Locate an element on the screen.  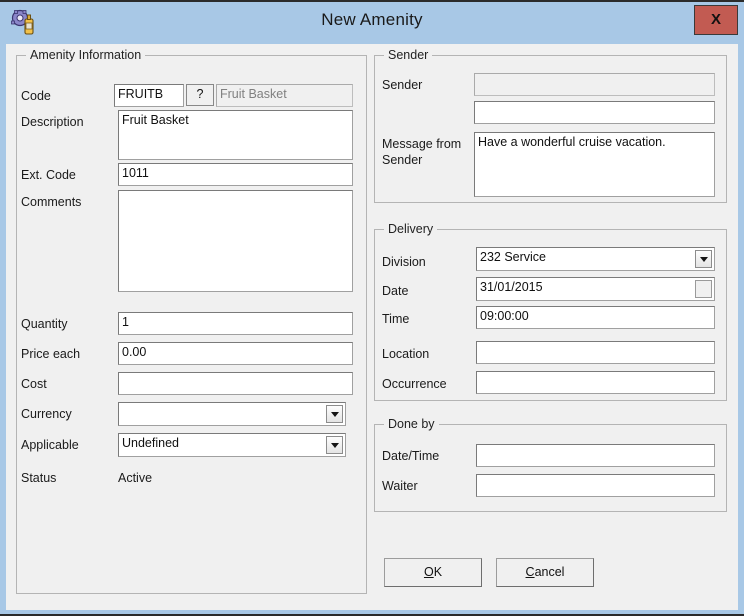
ok-button: OK is located at coordinates (433, 572).